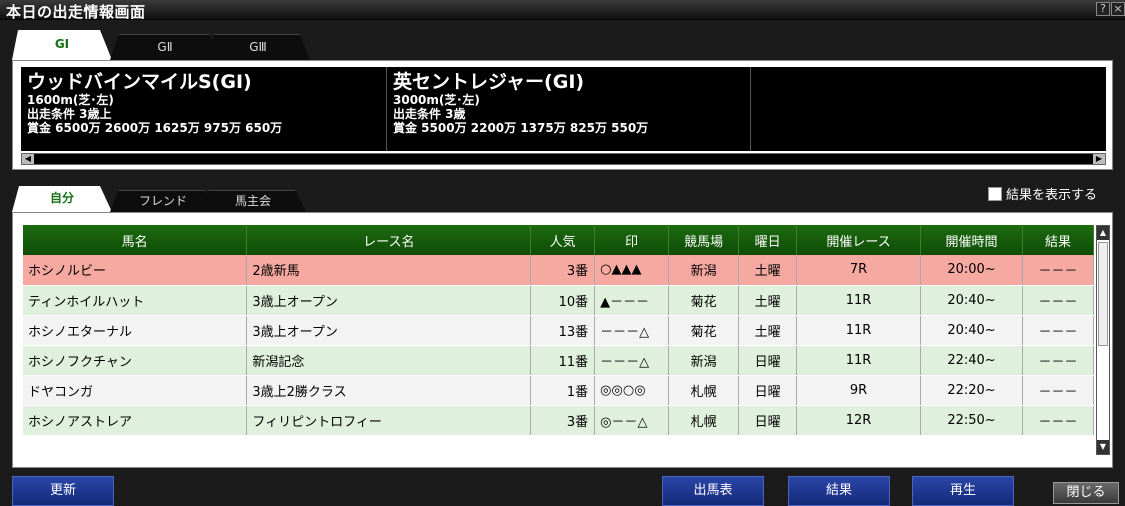 This screenshot has height=506, width=1125. Describe the element at coordinates (632, 390) in the screenshot. I see `cell-marks: ◎◎○◎` at that location.